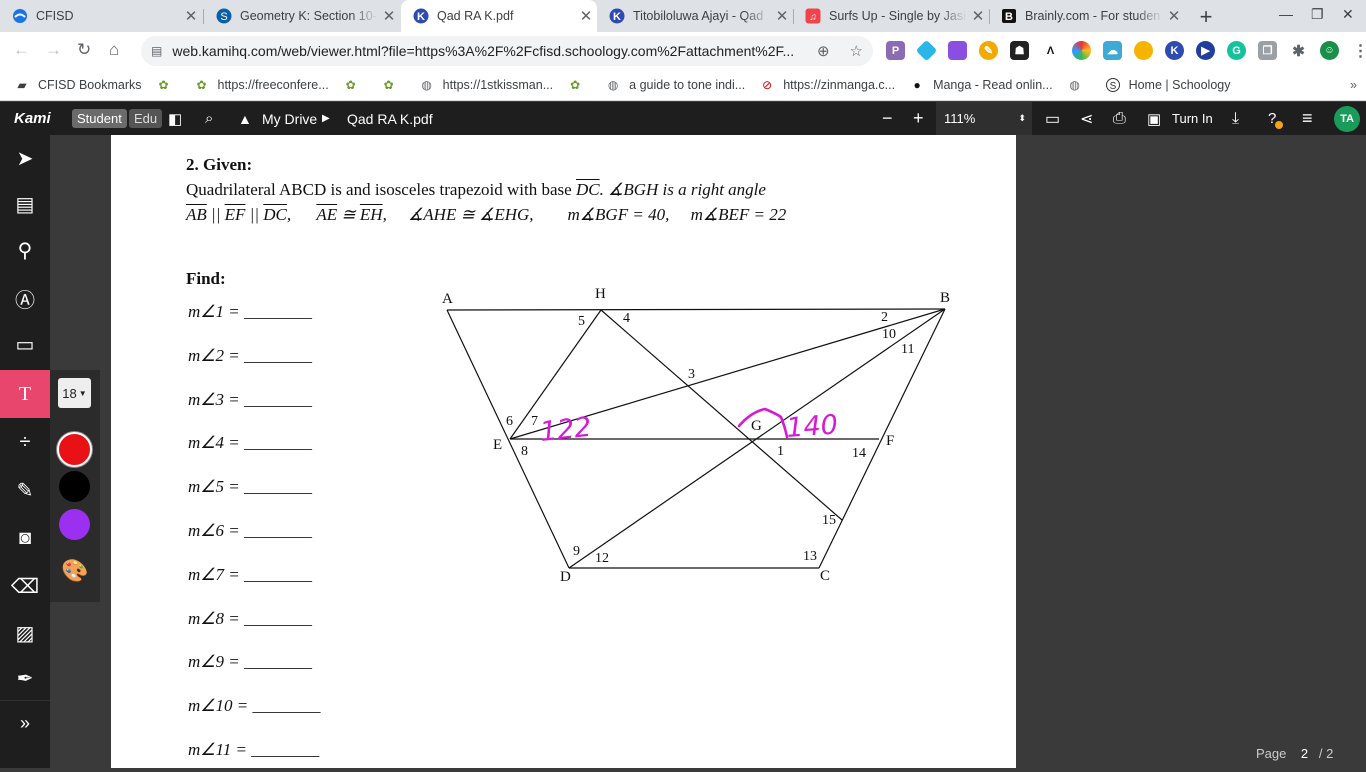  What do you see at coordinates (1079, 85) in the screenshot?
I see `bookmark-globe: ◍` at bounding box center [1079, 85].